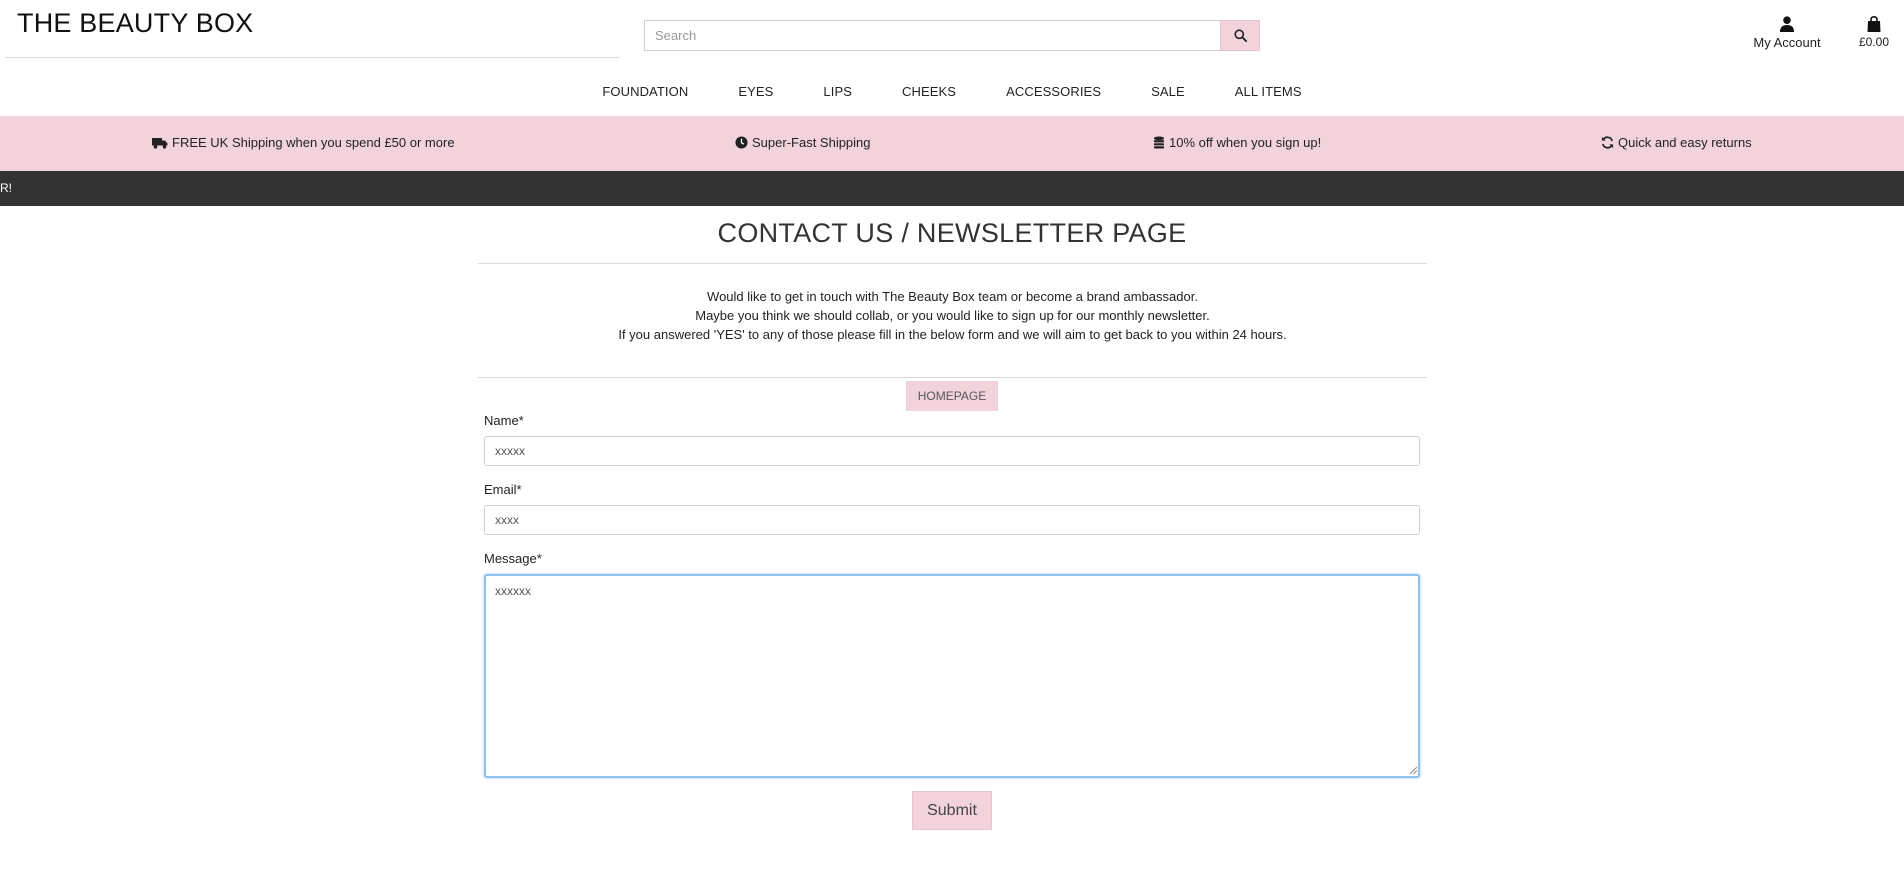 The height and width of the screenshot is (881, 1904). Describe the element at coordinates (837, 91) in the screenshot. I see `nav-item-lips: LIPS` at that location.